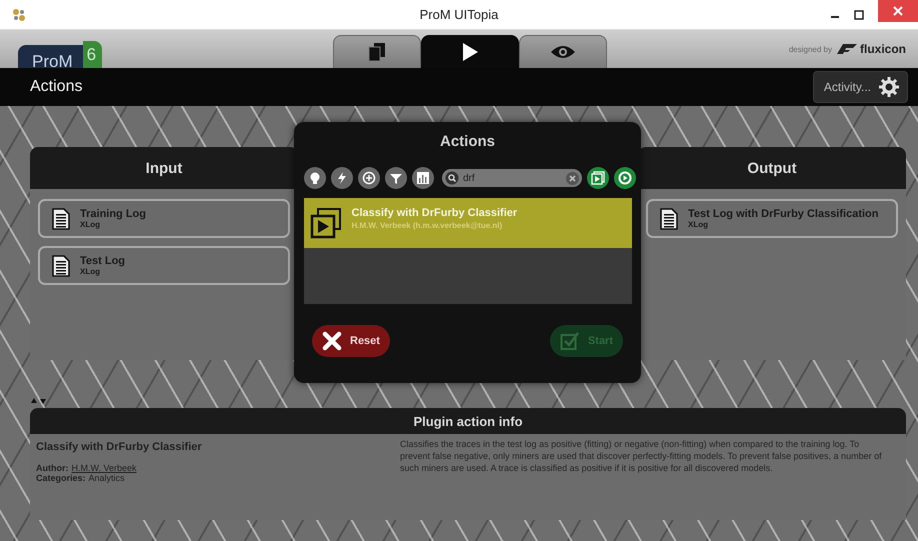 The image size is (918, 541). What do you see at coordinates (168, 53) in the screenshot?
I see `prom-logo: ProM 6` at bounding box center [168, 53].